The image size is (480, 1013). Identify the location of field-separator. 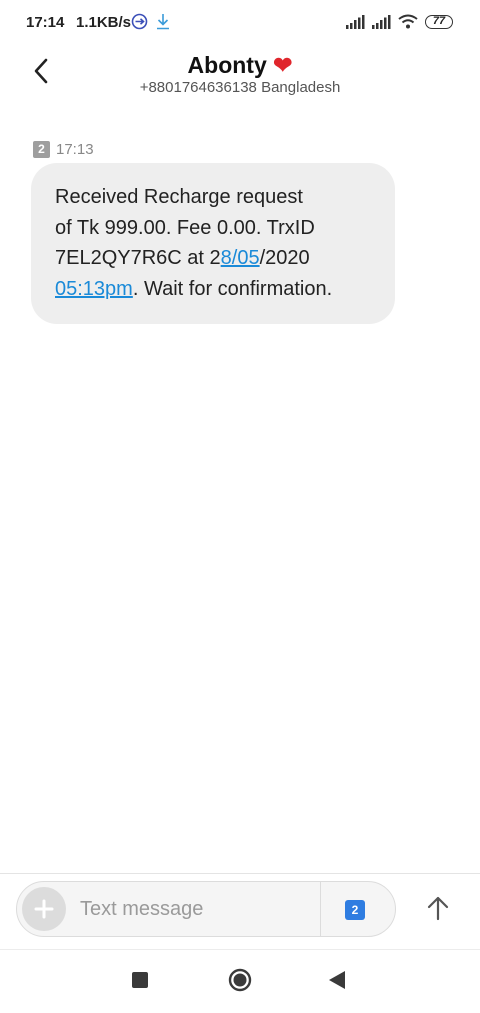
(320, 909).